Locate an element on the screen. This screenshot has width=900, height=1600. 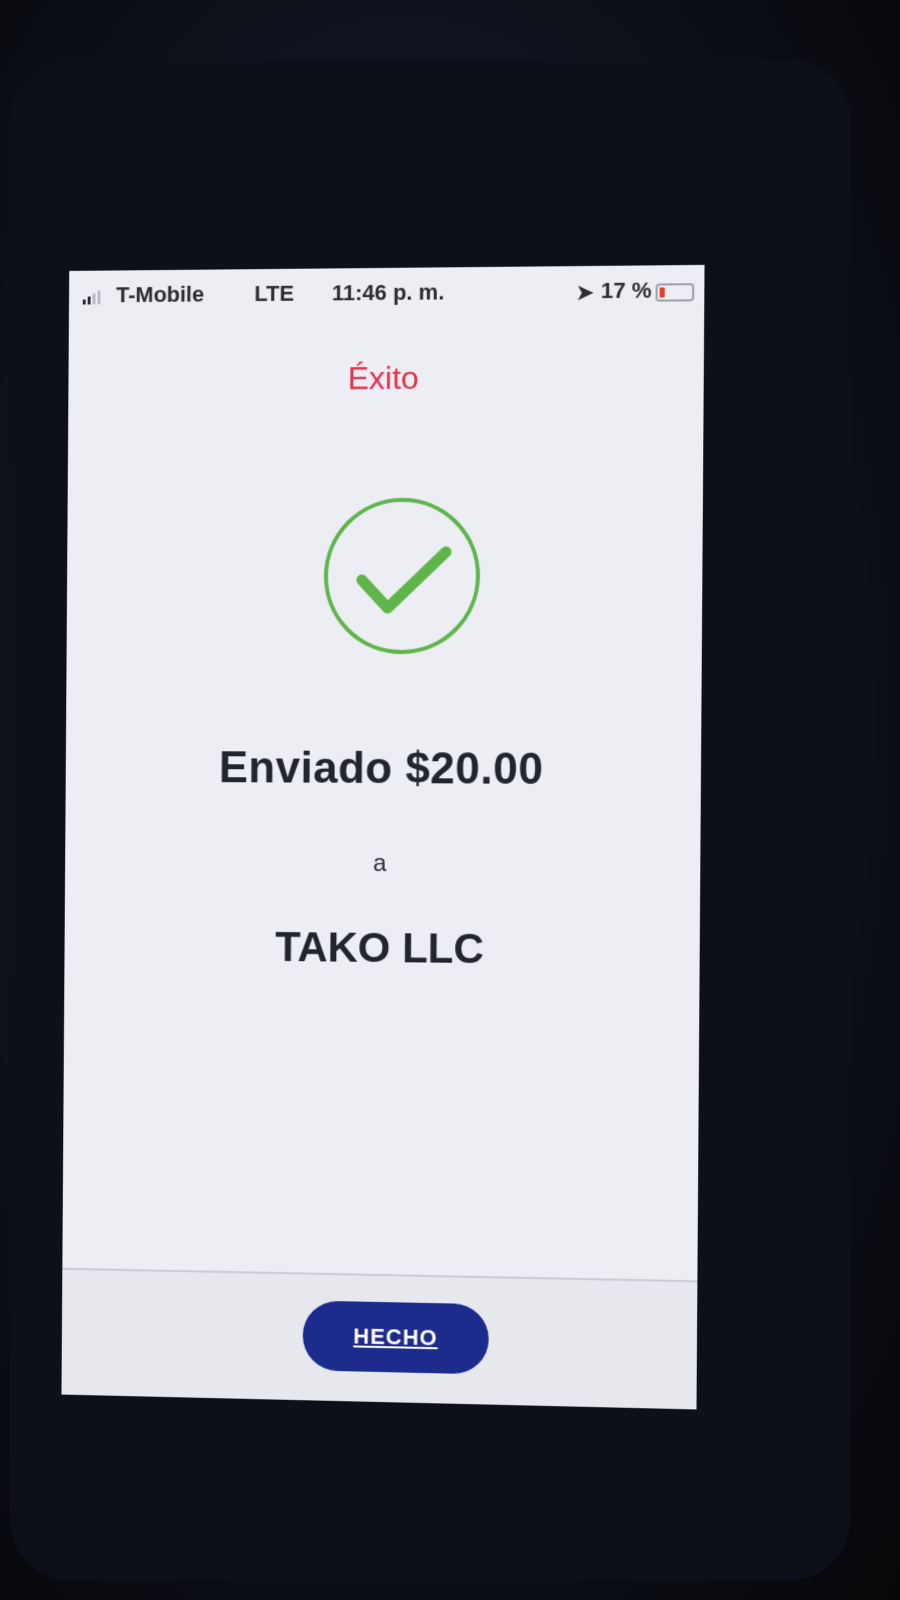
signal-icon is located at coordinates (91, 297).